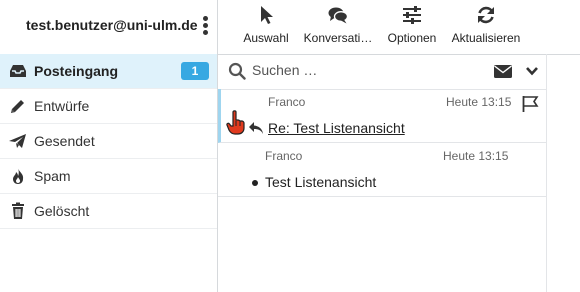  I want to click on search-bar, so click(382, 72).